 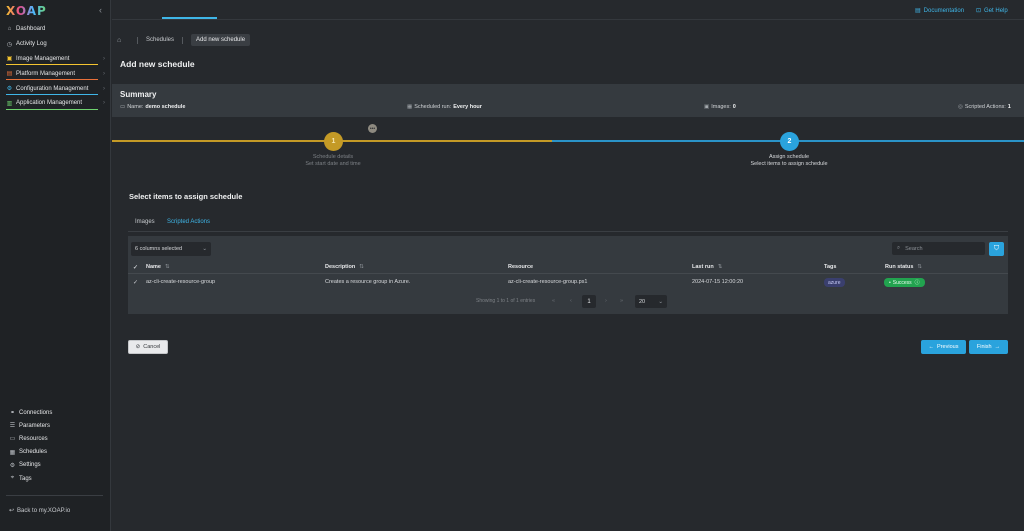 What do you see at coordinates (571, 301) in the screenshot?
I see `prev-page-icon: ‹` at bounding box center [571, 301].